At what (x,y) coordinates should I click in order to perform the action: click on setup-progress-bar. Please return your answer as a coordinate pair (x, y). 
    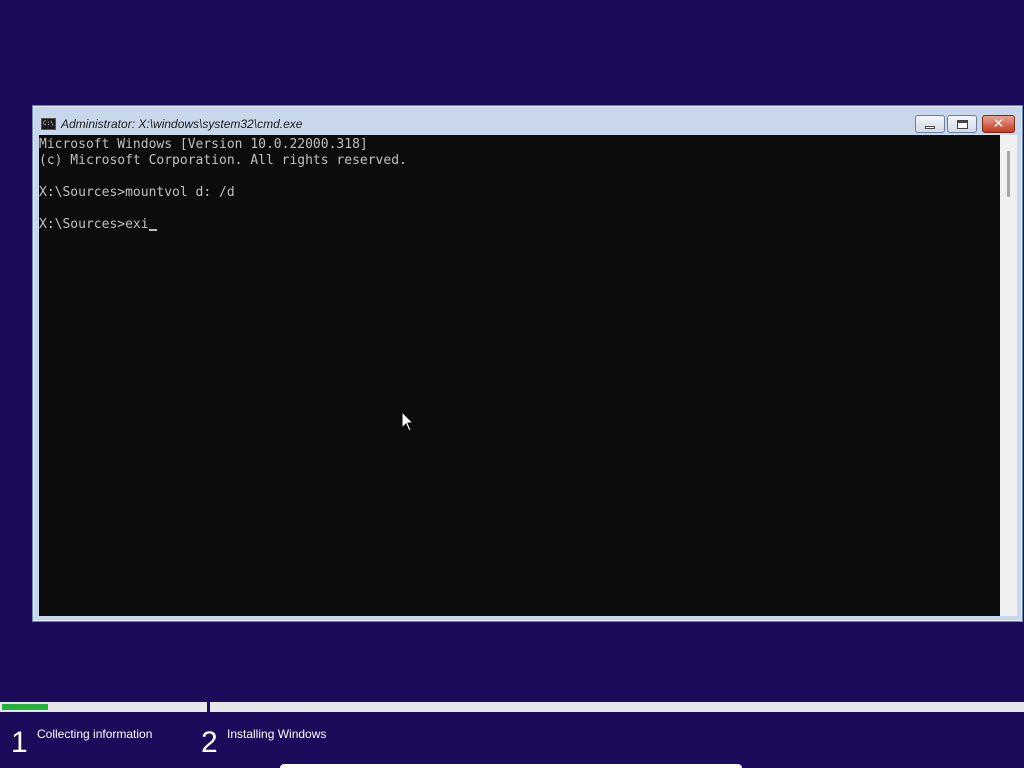
    Looking at the image, I should click on (512, 707).